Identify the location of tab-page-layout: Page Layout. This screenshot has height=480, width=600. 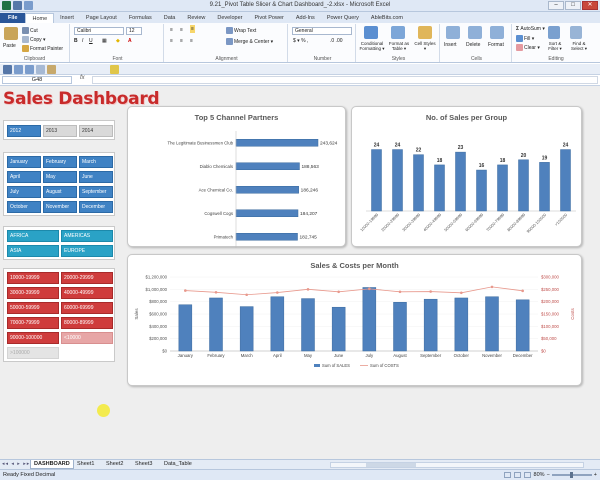
(101, 18).